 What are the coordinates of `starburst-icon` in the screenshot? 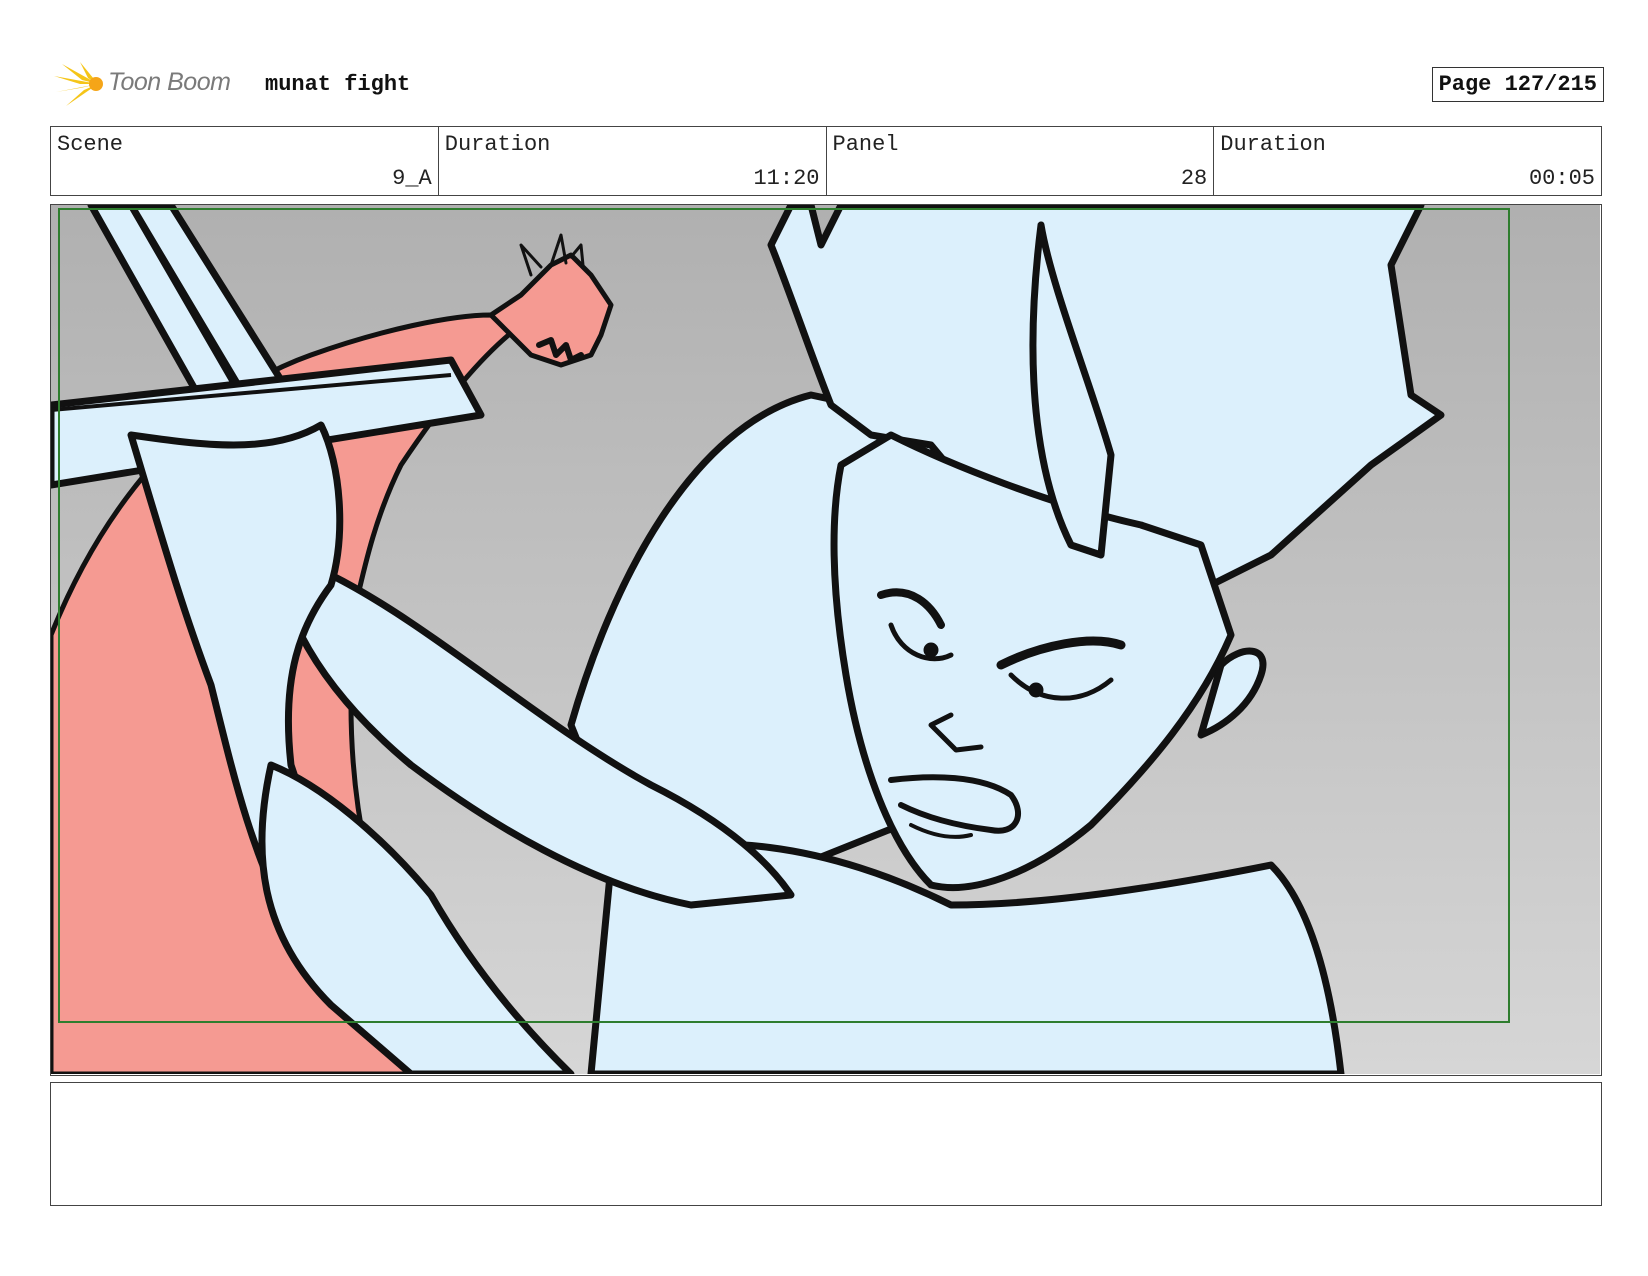 It's located at (78, 84).